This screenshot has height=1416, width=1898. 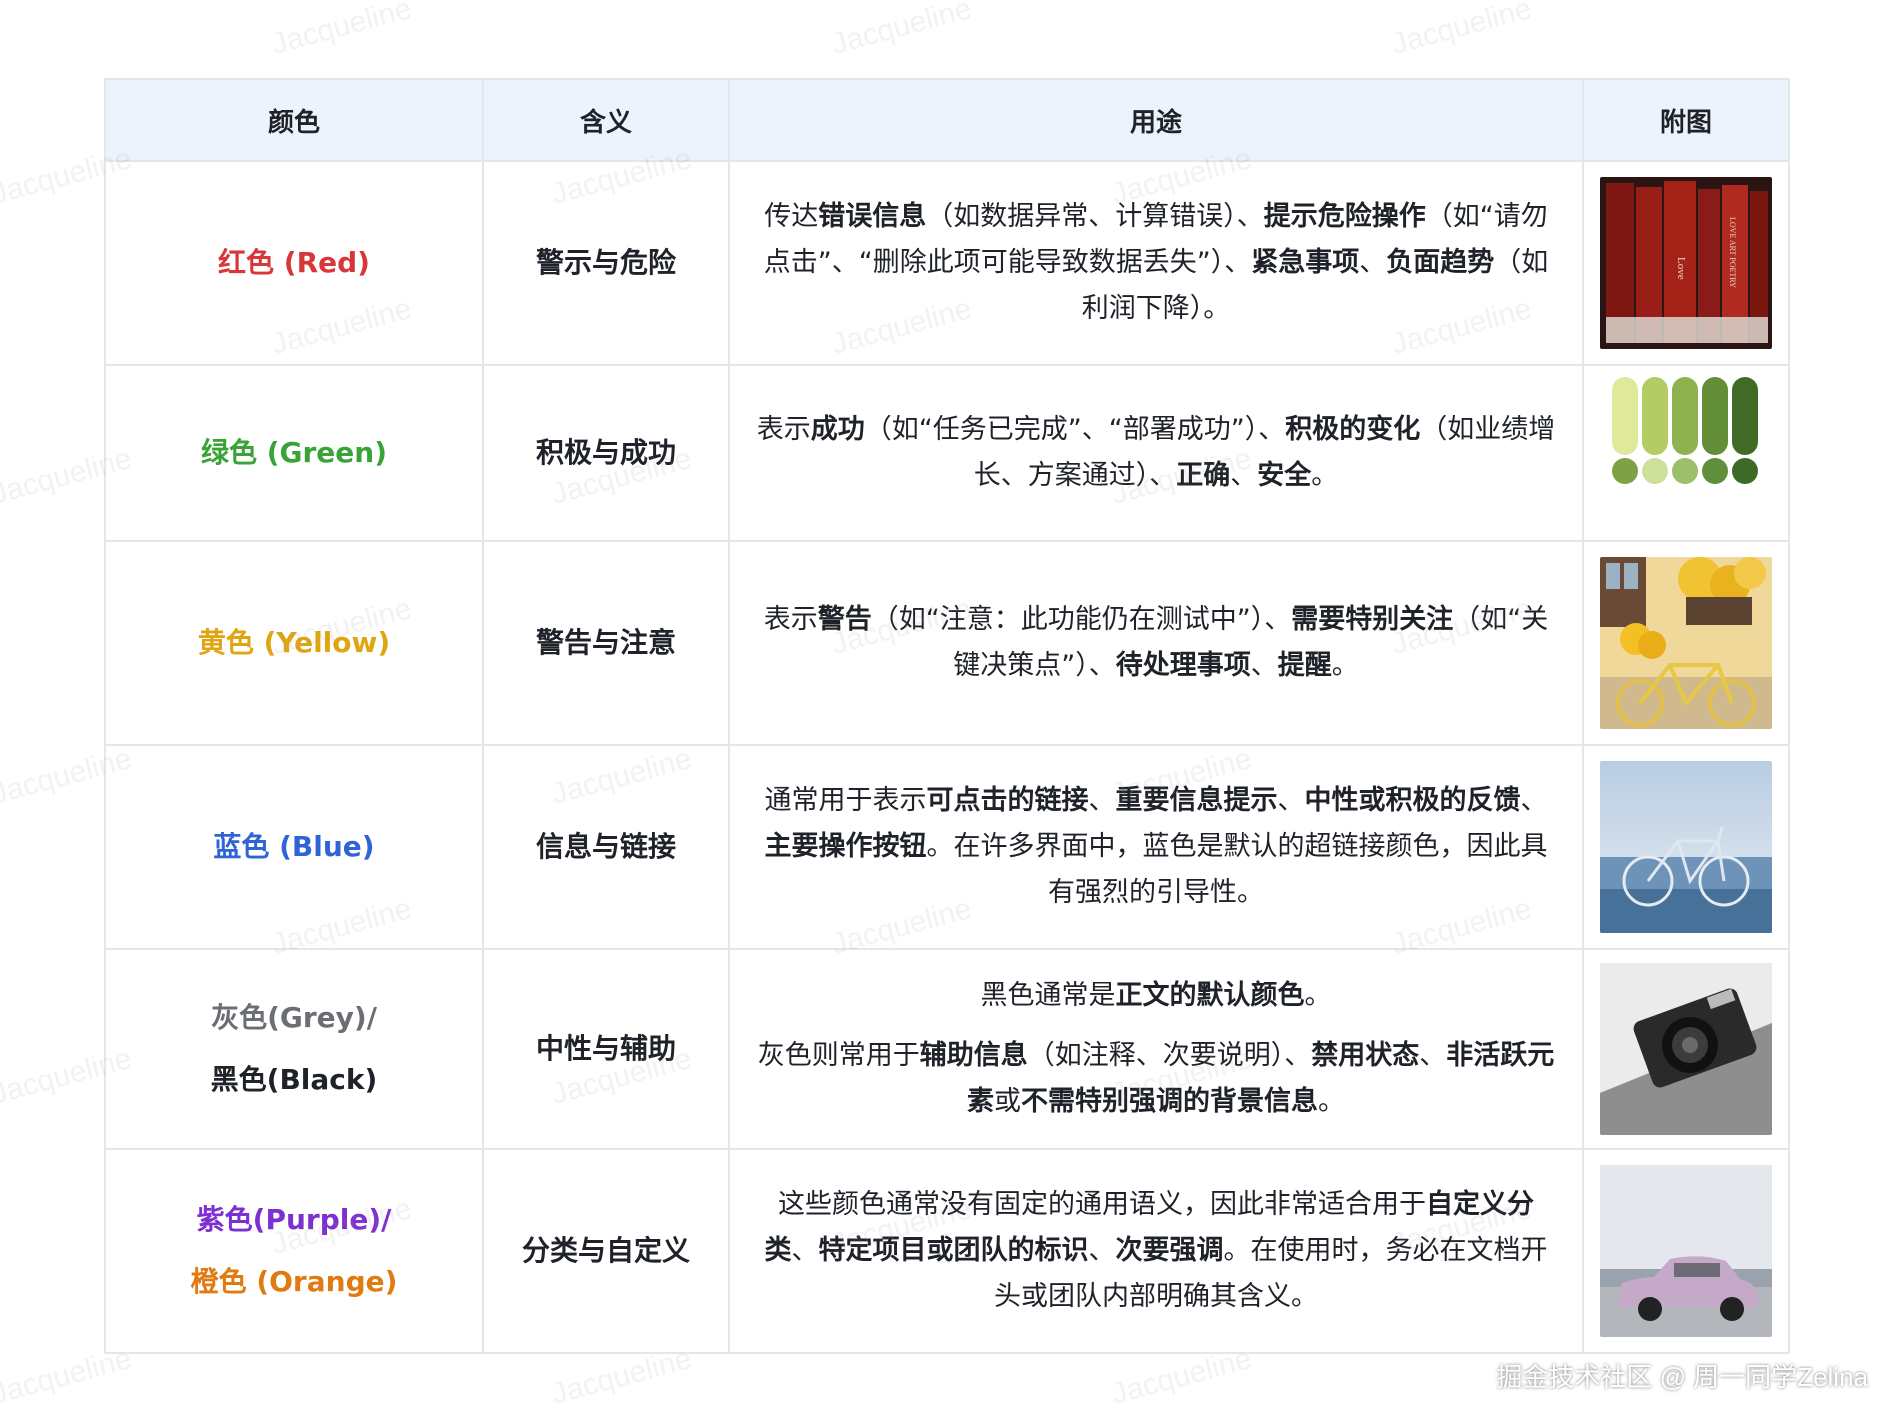 I want to click on usage-emphasis: 提醒, so click(x=1304, y=665).